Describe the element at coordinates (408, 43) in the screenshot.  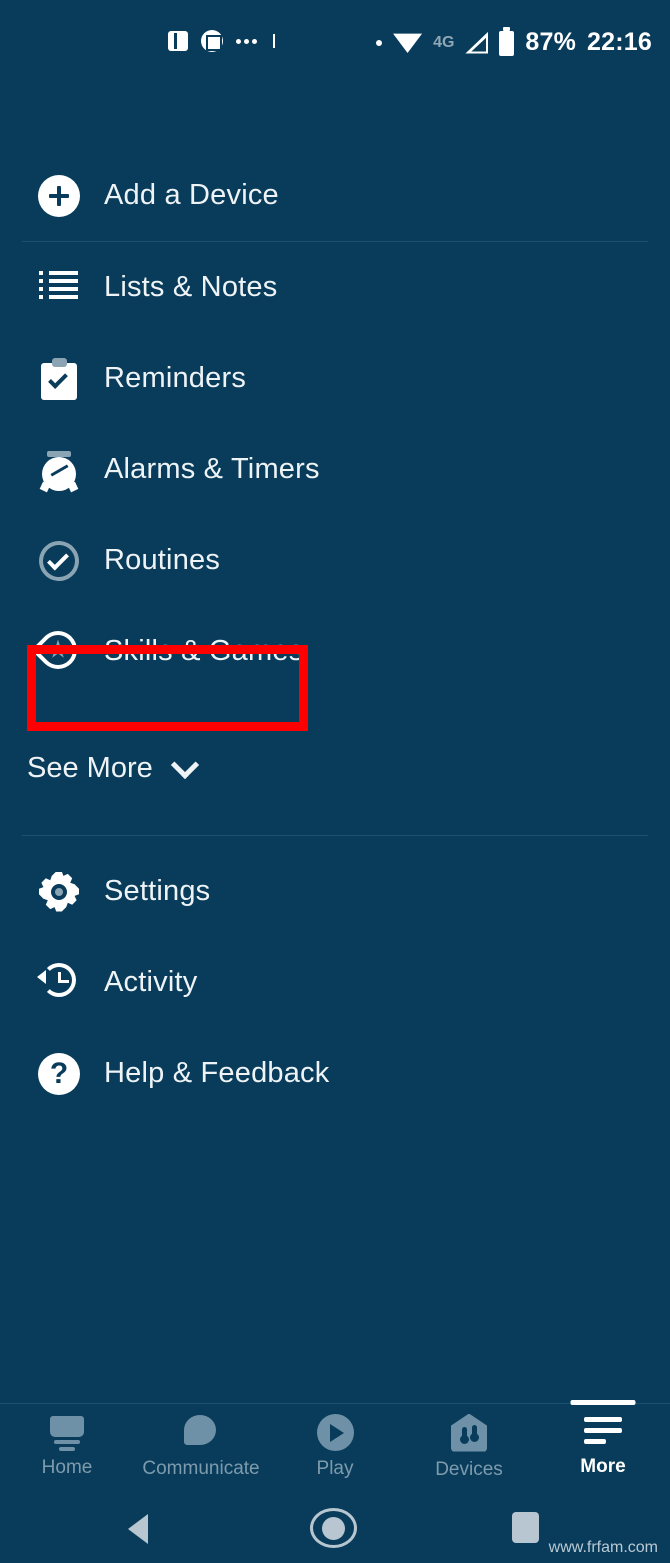
I see `wifi-icon` at that location.